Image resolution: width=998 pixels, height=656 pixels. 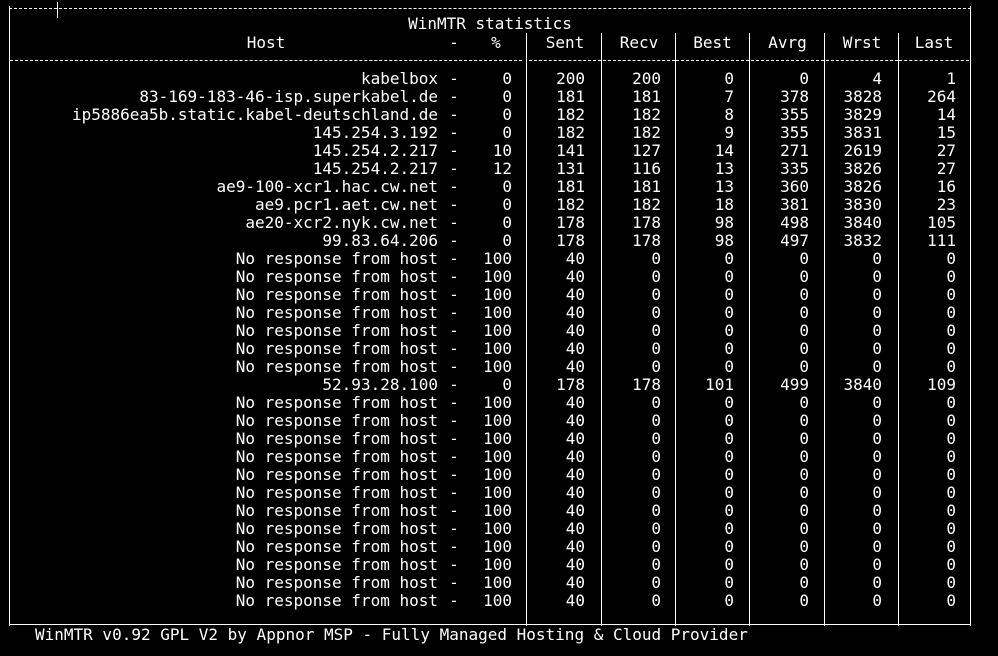 What do you see at coordinates (454, 43) in the screenshot?
I see `header-dash: -` at bounding box center [454, 43].